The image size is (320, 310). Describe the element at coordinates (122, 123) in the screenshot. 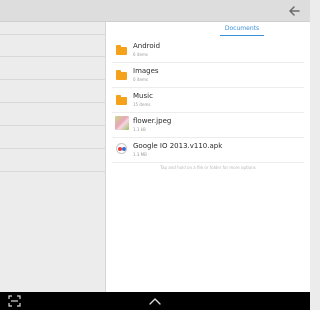

I see `image-thumbnail` at that location.